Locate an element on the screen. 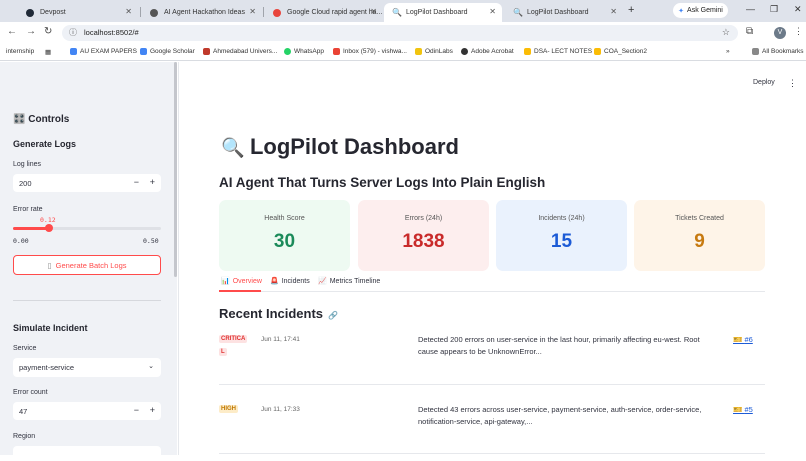 The width and height of the screenshot is (806, 461). service-label: Service is located at coordinates (25, 348).